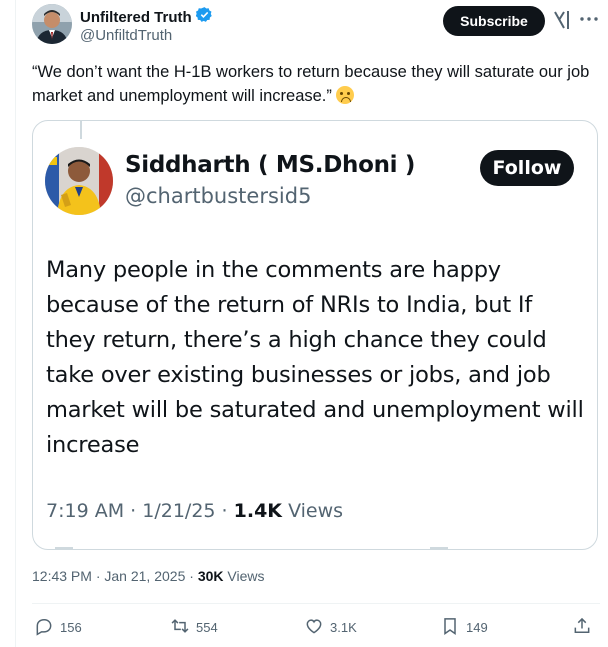  What do you see at coordinates (218, 196) in the screenshot?
I see `quoted-author-handle: @chartbustersid5` at bounding box center [218, 196].